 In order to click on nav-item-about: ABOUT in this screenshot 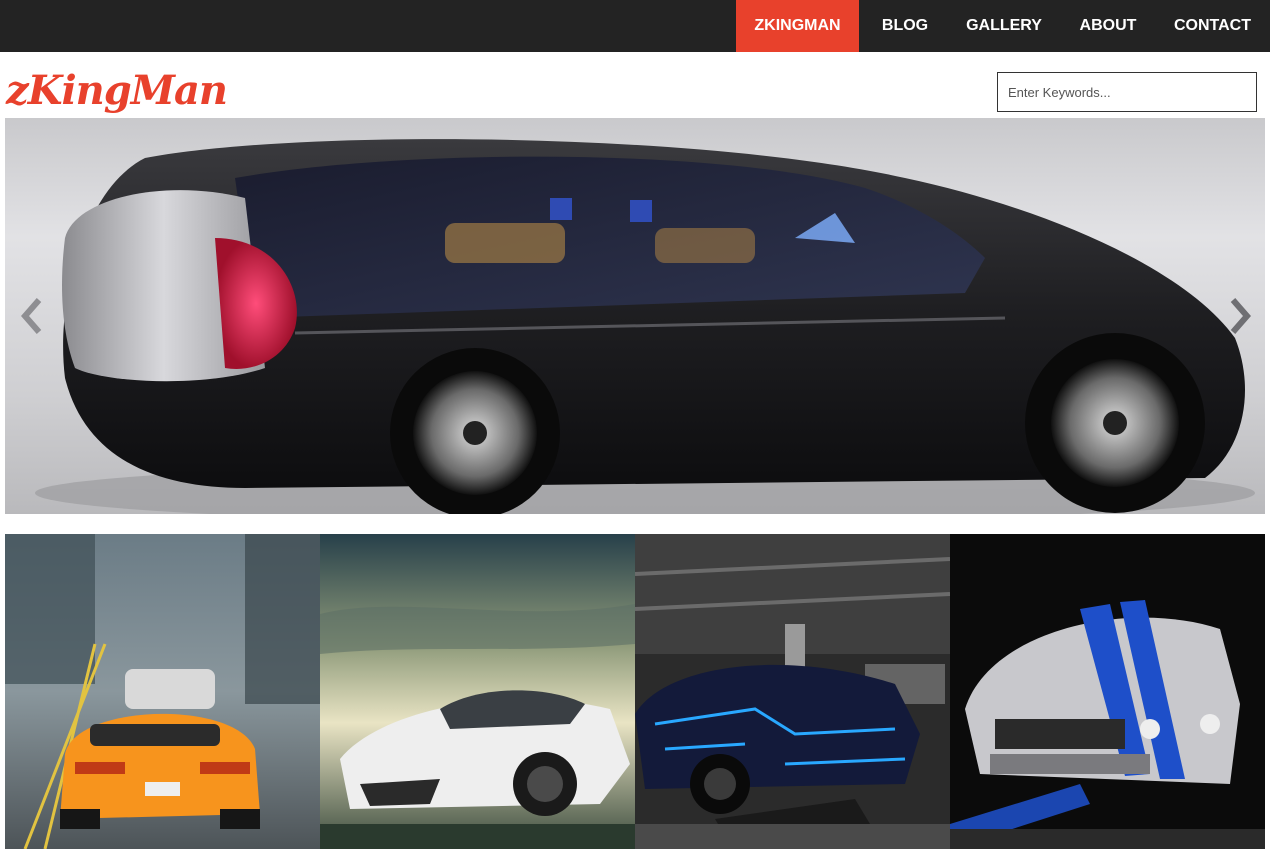, I will do `click(1108, 26)`.